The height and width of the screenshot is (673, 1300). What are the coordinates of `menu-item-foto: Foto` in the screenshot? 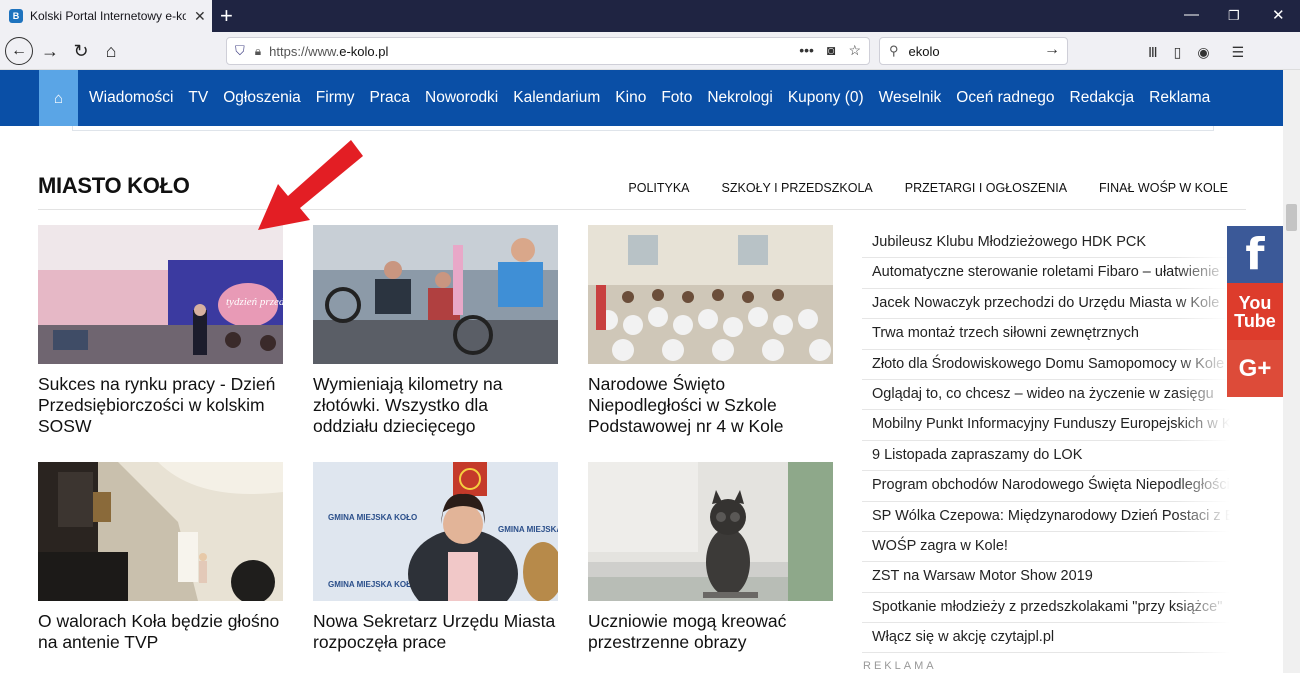 It's located at (676, 98).